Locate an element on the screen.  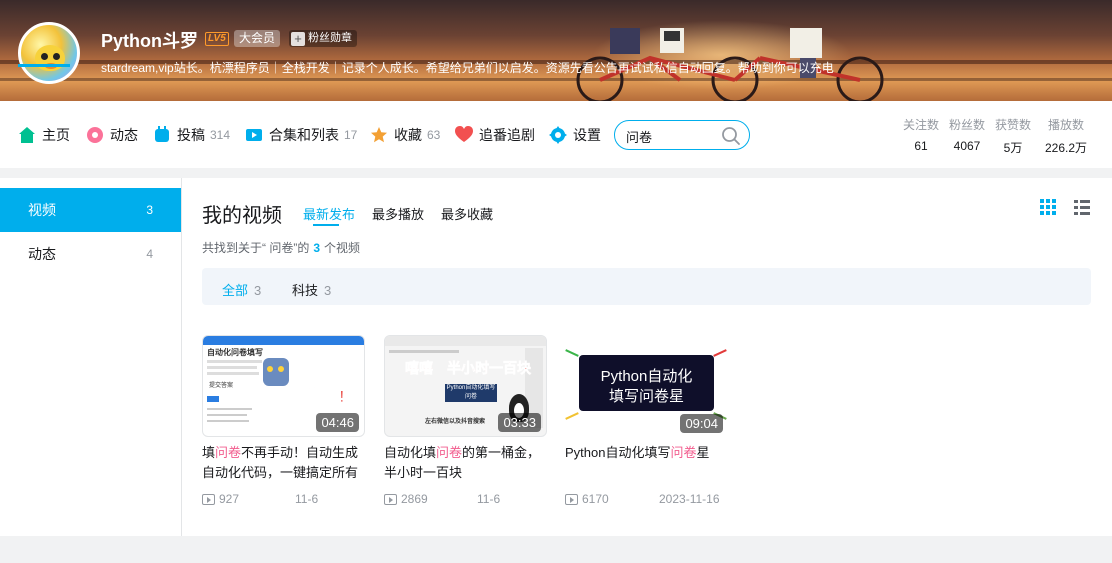
video-thumbnail: 嘻嘻 半小时一百块 Python自动化填写问卷 左右微信以及抖音搜索 03:33 is located at coordinates (465, 386).